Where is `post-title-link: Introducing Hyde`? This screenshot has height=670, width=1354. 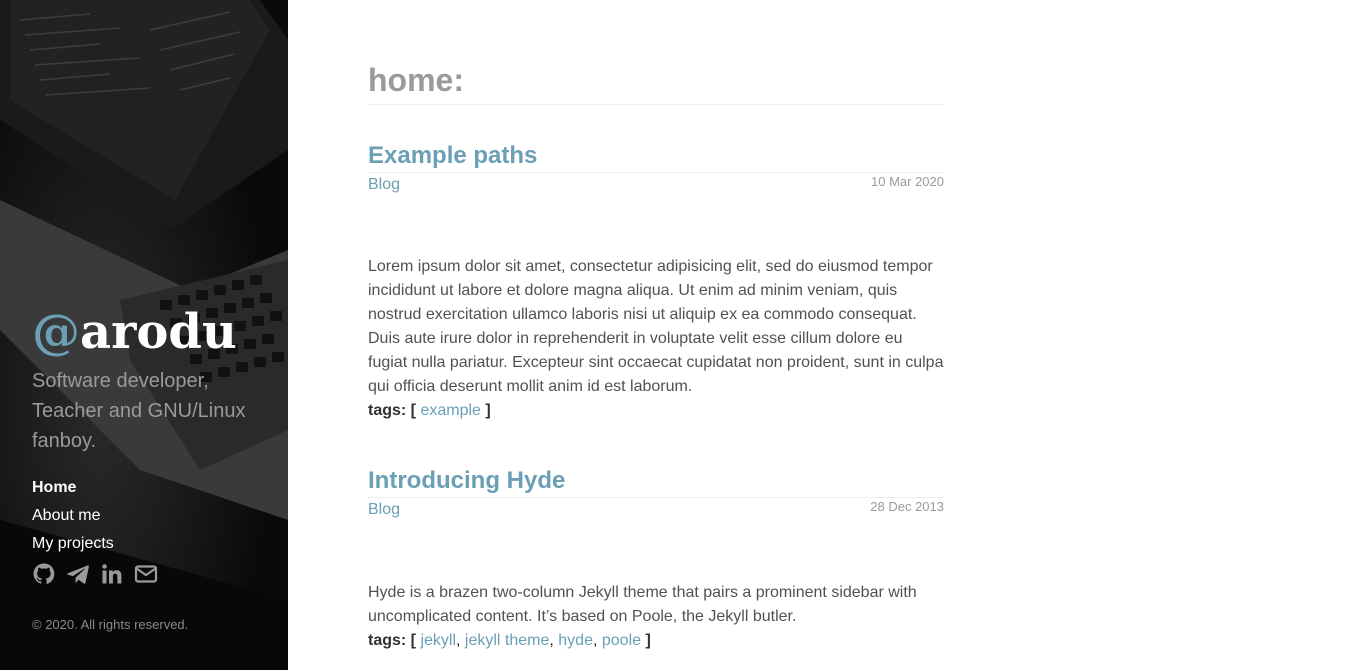
post-title-link: Introducing Hyde is located at coordinates (466, 480).